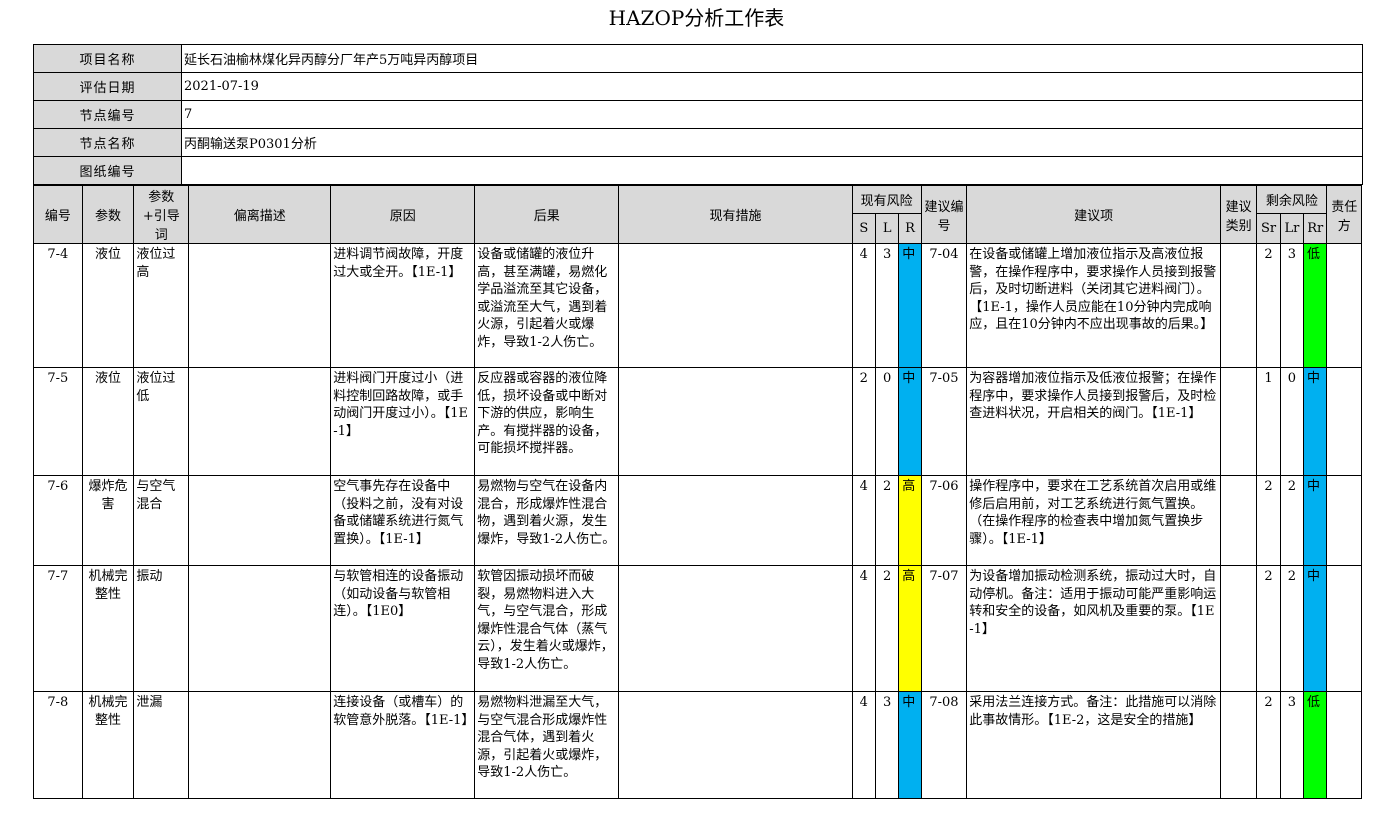 The height and width of the screenshot is (819, 1393). I want to click on project-name-row: 项目名称 延长石油榆林煤化异丙醇分厂年产5万吨异丙醇项目, so click(698, 58).